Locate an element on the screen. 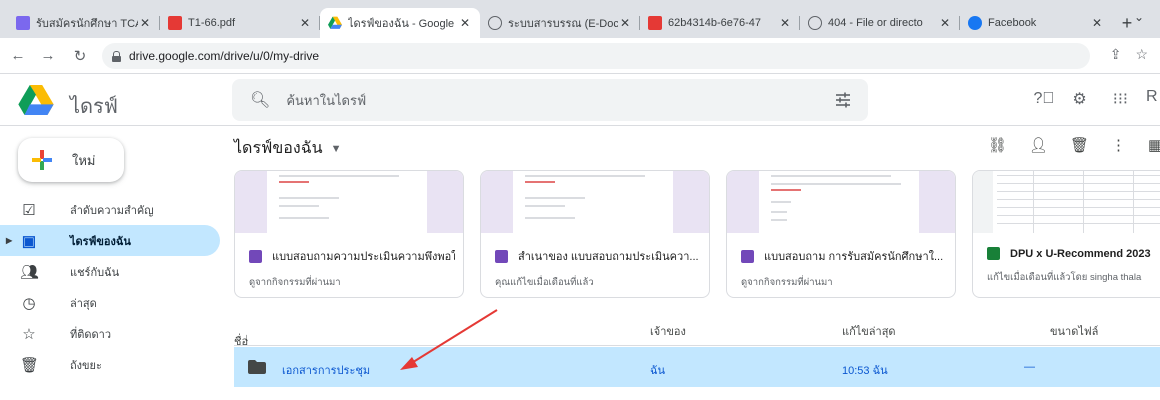 The image size is (1160, 400). file-size: — is located at coordinates (1029, 367).